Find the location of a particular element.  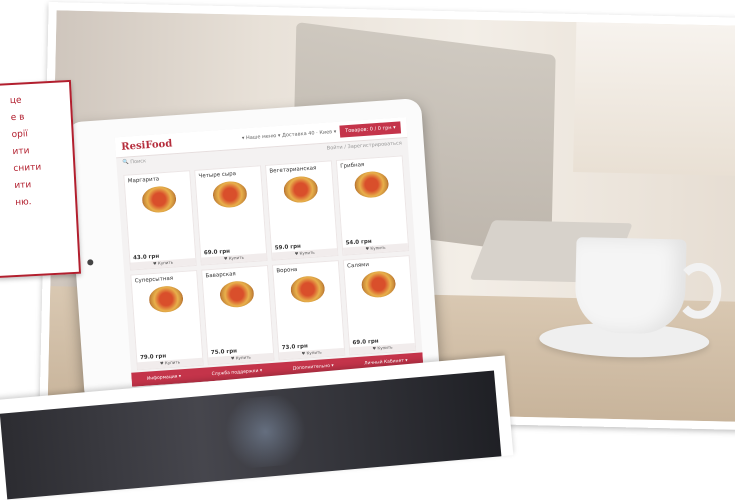

tablet-camera-icon is located at coordinates (90, 262).